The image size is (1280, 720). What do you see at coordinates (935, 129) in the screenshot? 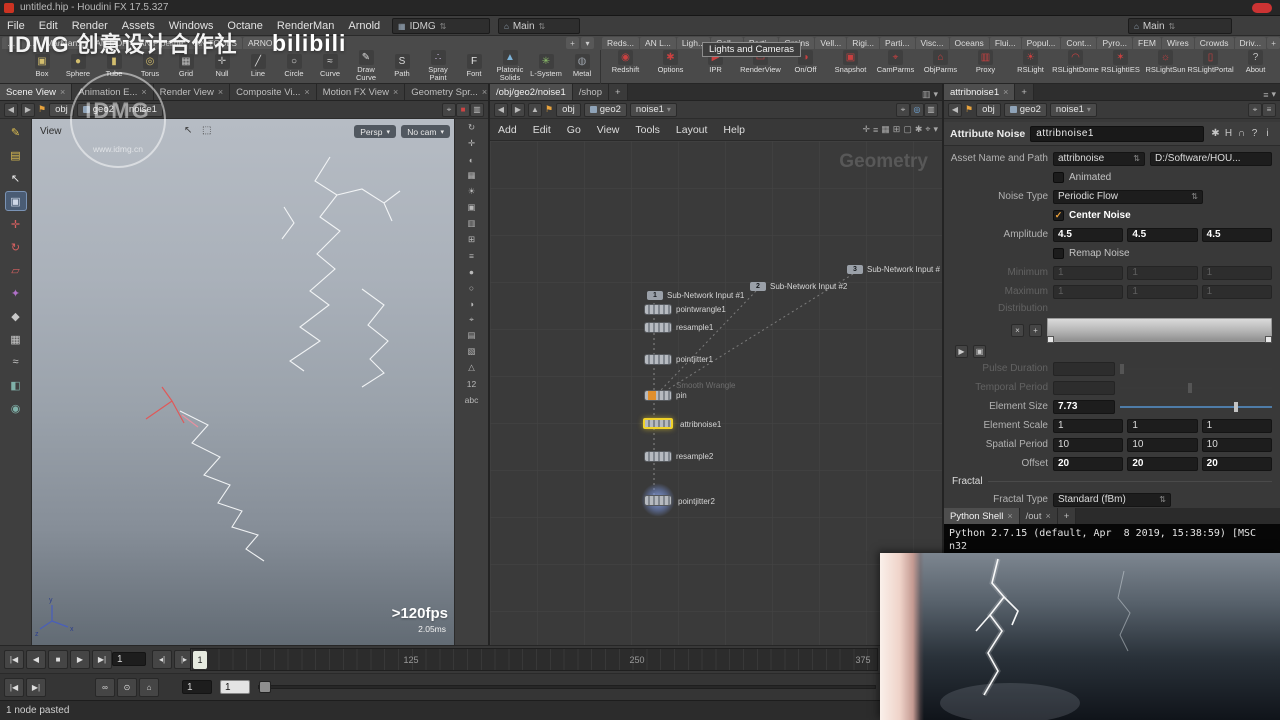
I see `pane-menu-icon: ▾` at bounding box center [935, 129].